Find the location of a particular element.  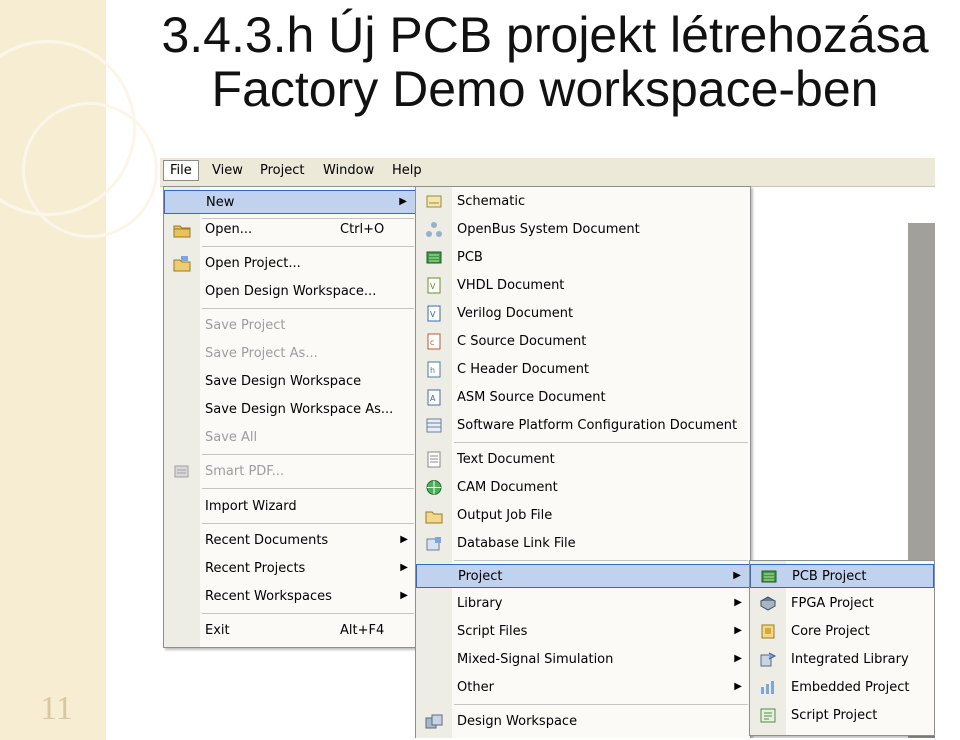

vhdl-icon: V is located at coordinates (434, 285).